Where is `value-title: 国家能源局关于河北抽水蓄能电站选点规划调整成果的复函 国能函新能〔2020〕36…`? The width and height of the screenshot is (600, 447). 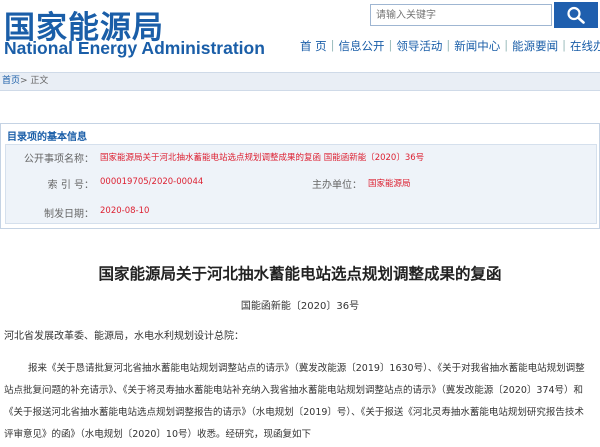 value-title: 国家能源局关于河北抽水蓄能电站选点规划调整成果的复函 国能函新能〔2020〕36… is located at coordinates (262, 157).